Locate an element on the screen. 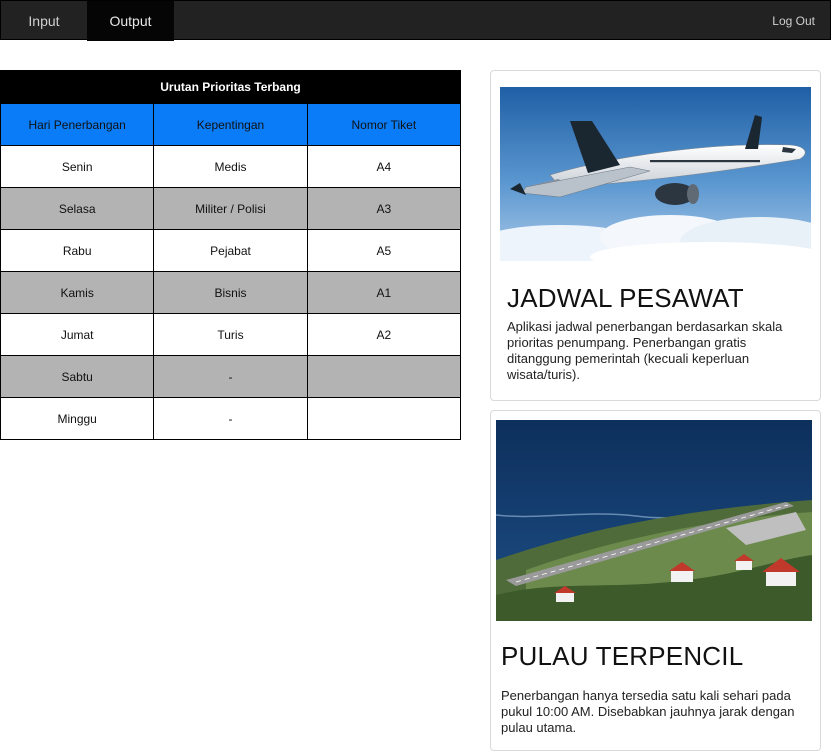 Image resolution: width=831 pixels, height=751 pixels. table-row: Sabtu - is located at coordinates (231, 376).